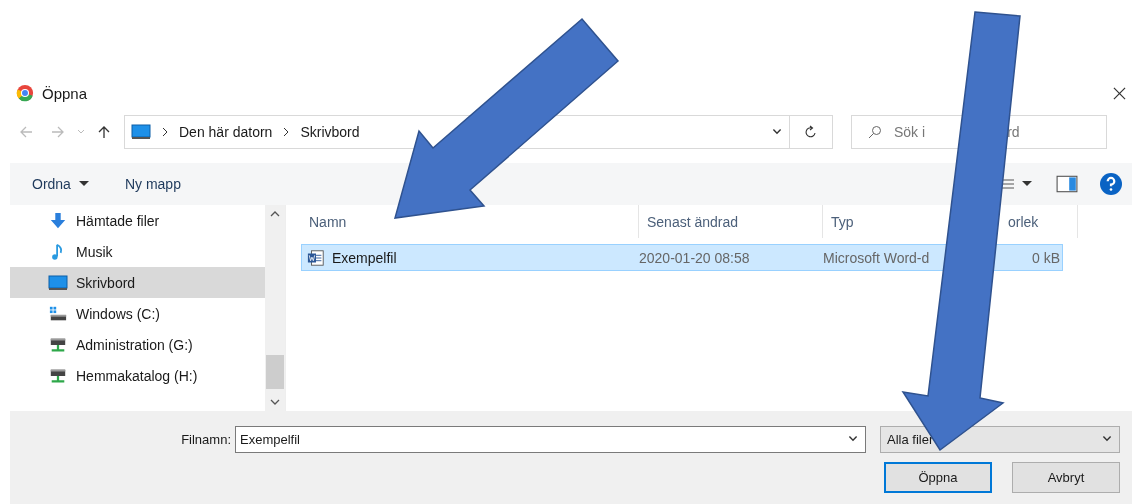  Describe the element at coordinates (58, 220) in the screenshot. I see `download-arrow-icon` at that location.